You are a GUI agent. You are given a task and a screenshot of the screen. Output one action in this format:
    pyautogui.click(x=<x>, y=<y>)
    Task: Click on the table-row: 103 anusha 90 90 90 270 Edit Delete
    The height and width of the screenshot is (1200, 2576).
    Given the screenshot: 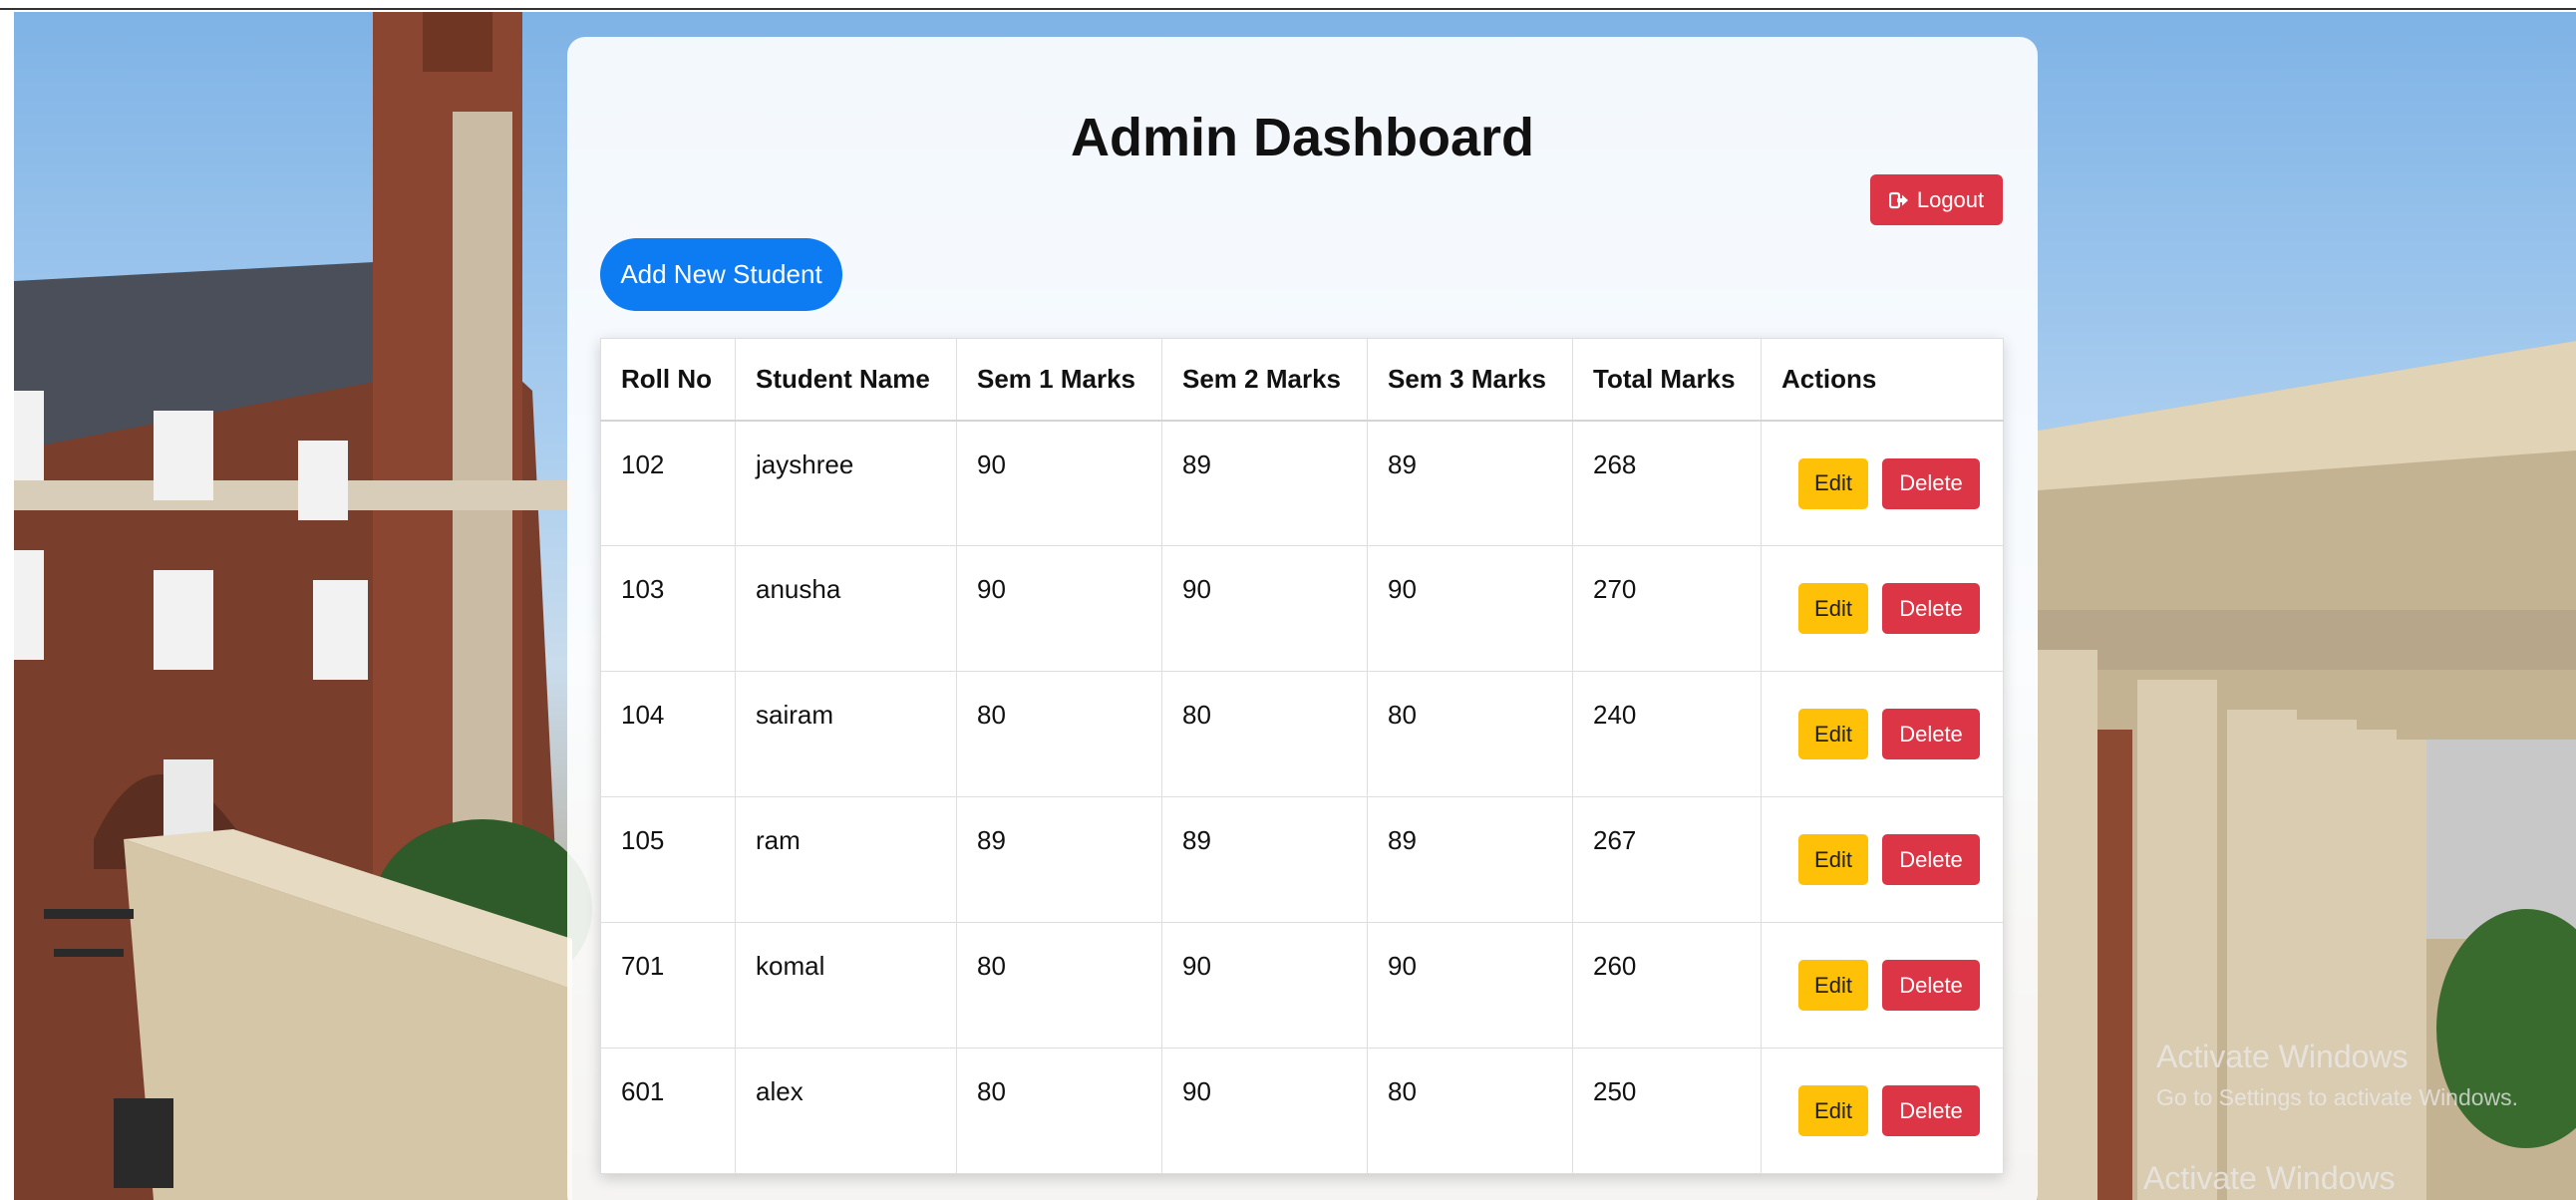 What is the action you would take?
    pyautogui.click(x=1302, y=609)
    